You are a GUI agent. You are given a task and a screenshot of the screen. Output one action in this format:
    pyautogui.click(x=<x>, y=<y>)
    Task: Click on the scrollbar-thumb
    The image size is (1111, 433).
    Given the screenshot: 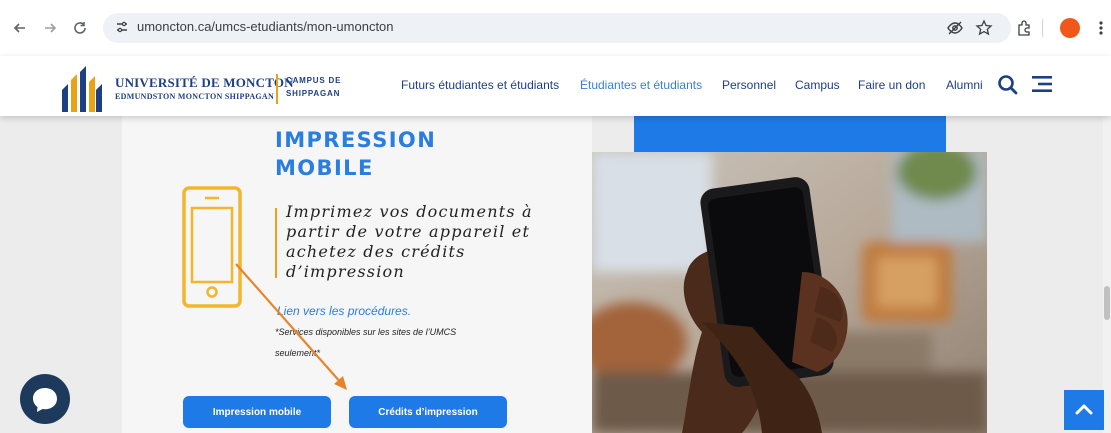 What is the action you would take?
    pyautogui.click(x=1107, y=303)
    